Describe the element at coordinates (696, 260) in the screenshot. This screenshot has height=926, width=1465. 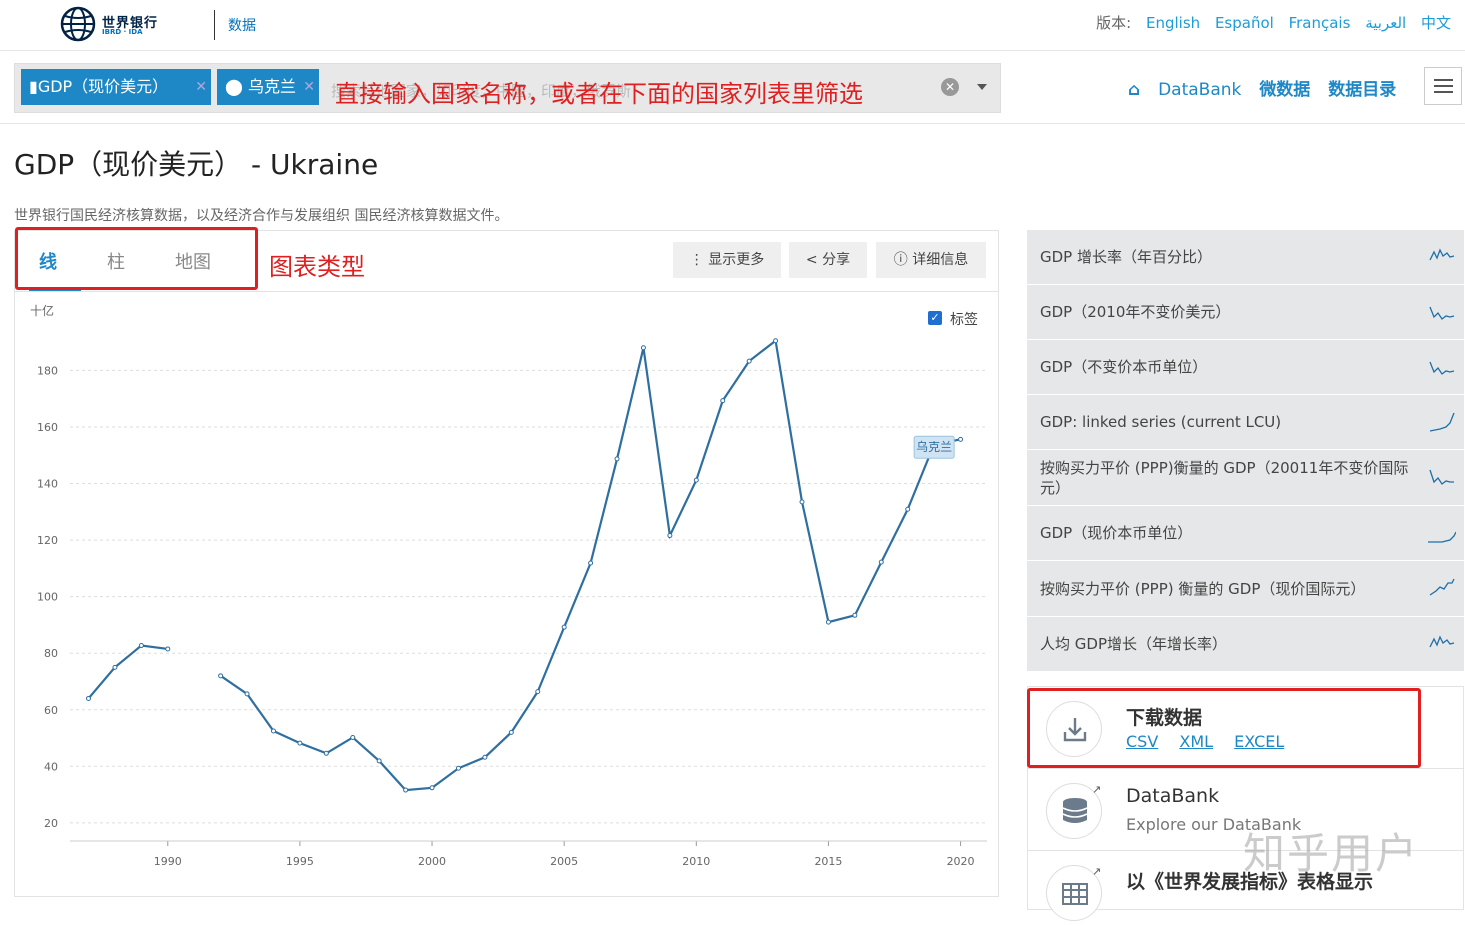
I see `more-vertical-icon: ⋮` at that location.